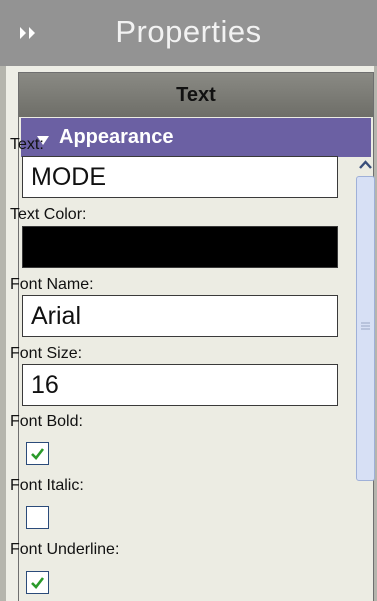 The height and width of the screenshot is (601, 377). What do you see at coordinates (365, 324) in the screenshot?
I see `scrollbar-grip-icon` at bounding box center [365, 324].